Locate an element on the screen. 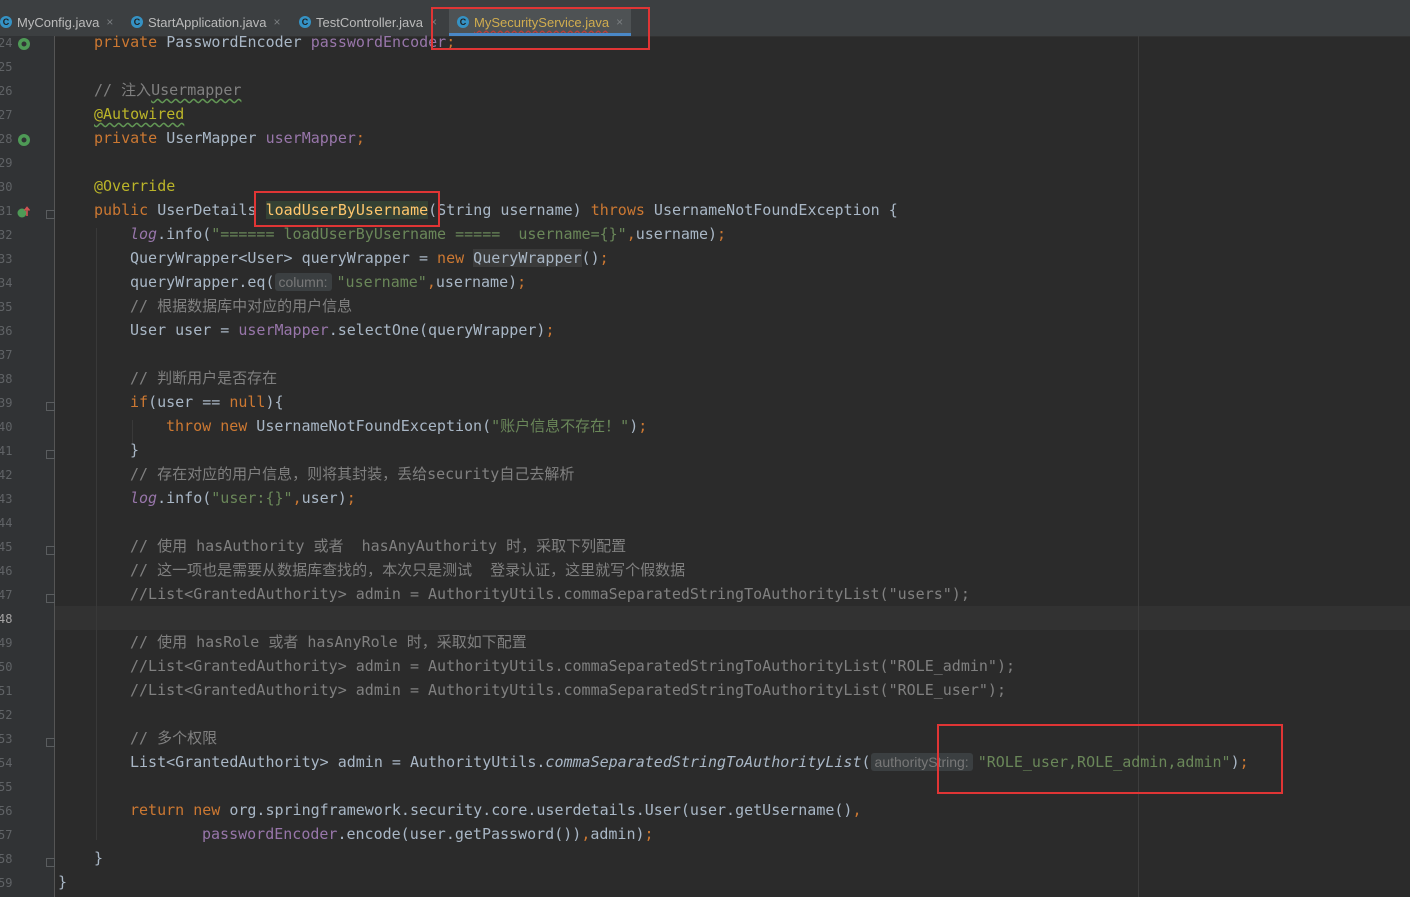  line-number: 30 is located at coordinates (6, 187).